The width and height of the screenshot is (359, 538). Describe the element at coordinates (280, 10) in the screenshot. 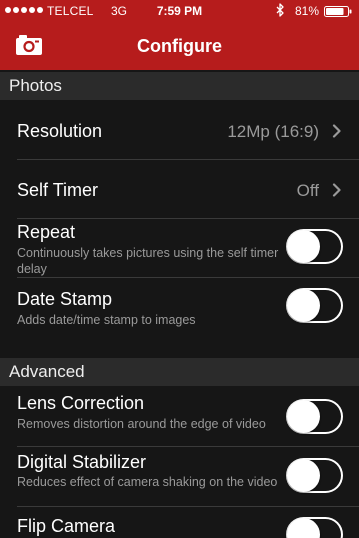

I see `bluetooth-icon` at that location.